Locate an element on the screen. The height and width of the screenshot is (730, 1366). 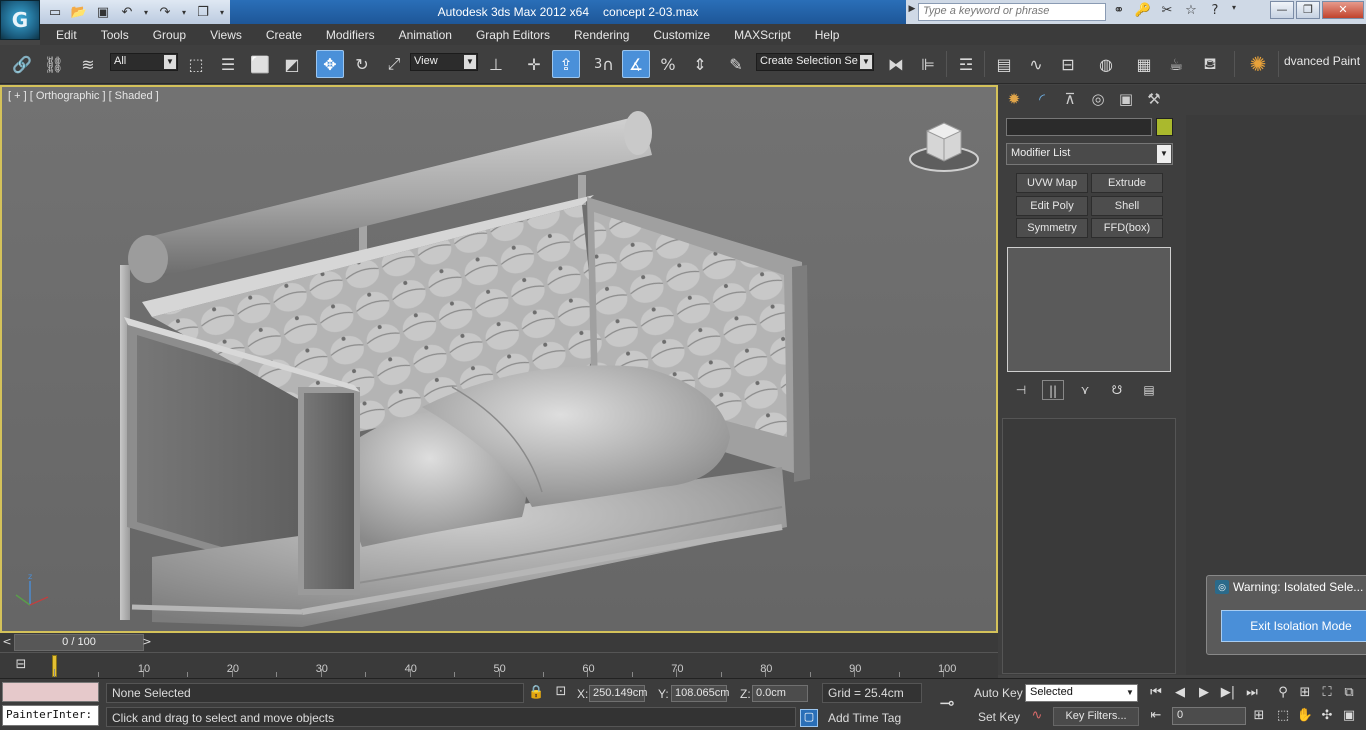
zoom-extents-icon: ⛶ is located at coordinates (1327, 692).